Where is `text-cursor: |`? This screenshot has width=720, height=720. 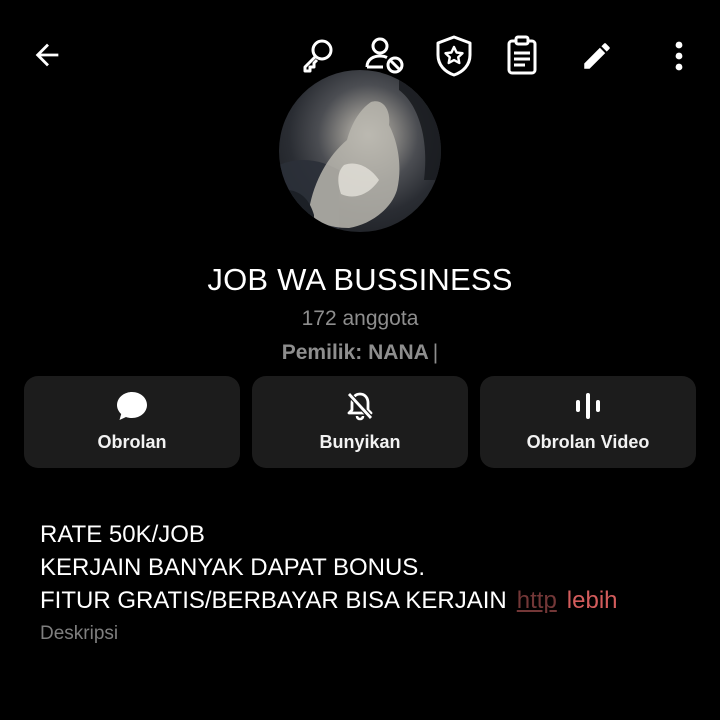
text-cursor: | is located at coordinates (435, 352).